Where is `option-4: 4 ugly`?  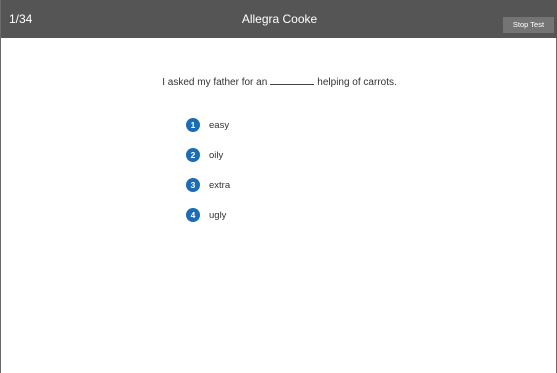 option-4: 4 ugly is located at coordinates (206, 215).